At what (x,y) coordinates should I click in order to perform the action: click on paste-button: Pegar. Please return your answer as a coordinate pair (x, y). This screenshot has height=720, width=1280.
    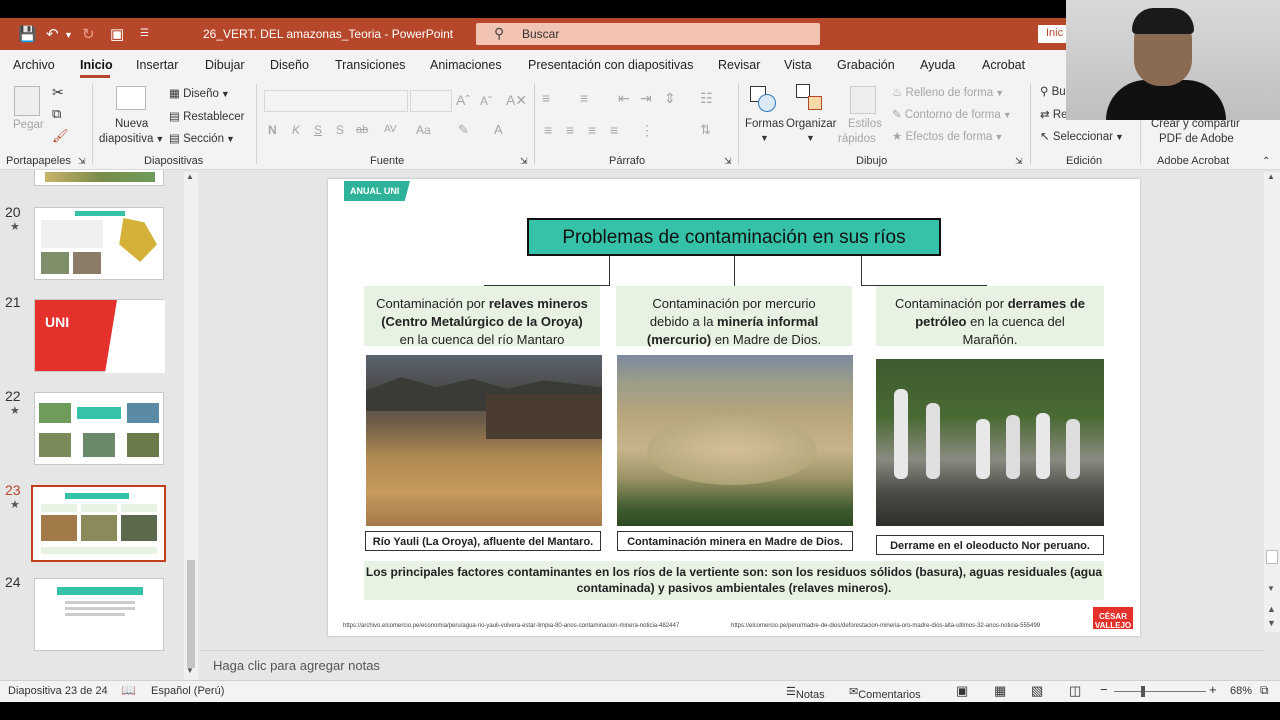
    Looking at the image, I should click on (28, 125).